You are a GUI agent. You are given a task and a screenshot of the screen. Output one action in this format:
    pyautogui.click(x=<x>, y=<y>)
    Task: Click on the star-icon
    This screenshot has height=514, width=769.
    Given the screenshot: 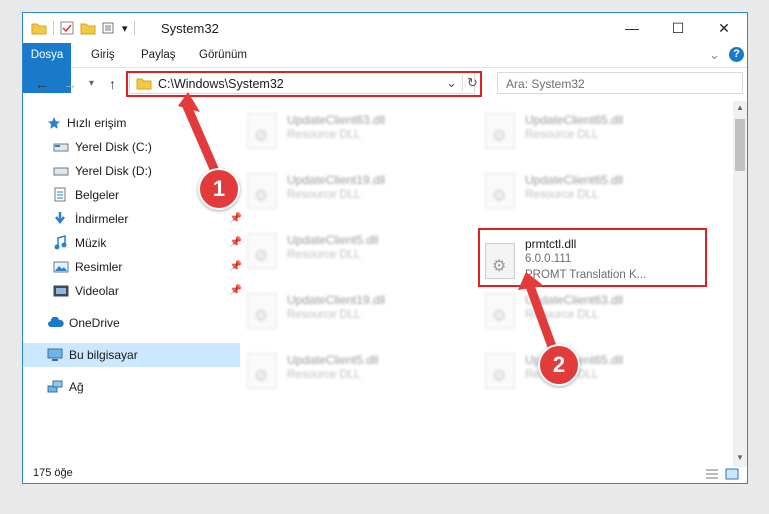 What is the action you would take?
    pyautogui.click(x=54, y=123)
    